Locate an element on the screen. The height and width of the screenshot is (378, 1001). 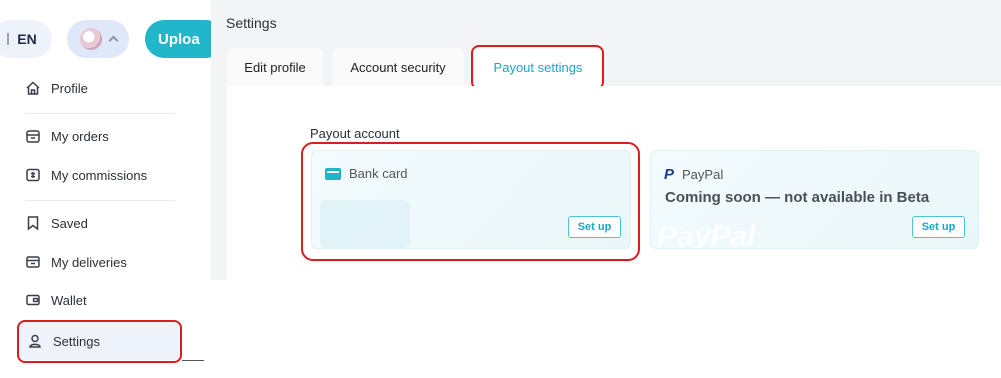
bookmark-icon is located at coordinates (33, 223).